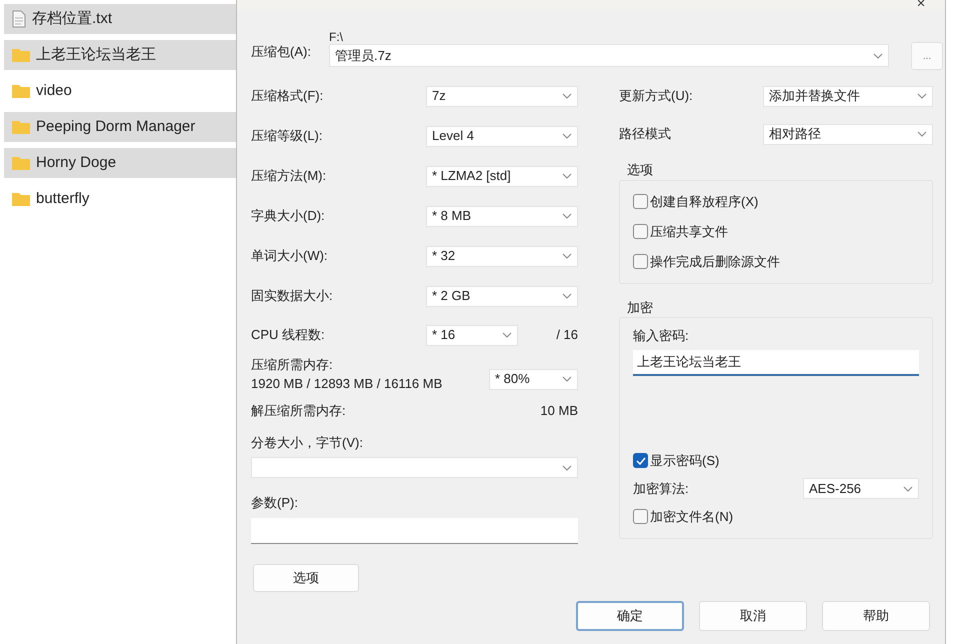 The image size is (960, 644). I want to click on file-name: Horny Doge, so click(76, 162).